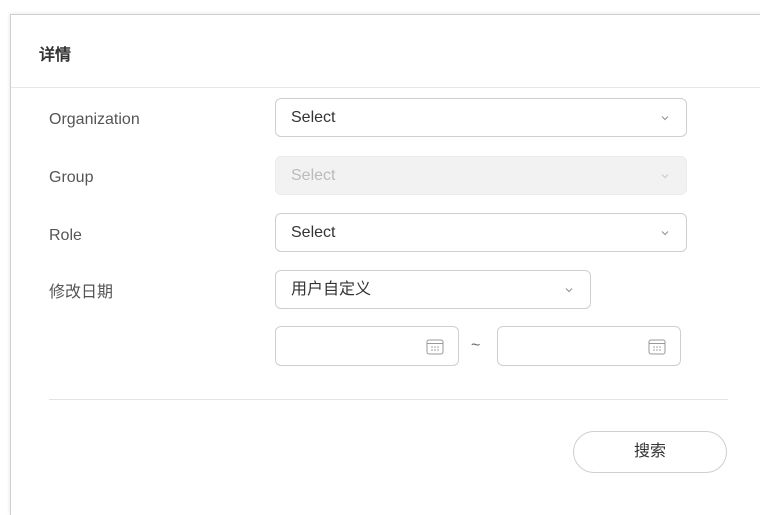 The height and width of the screenshot is (515, 760). I want to click on group-select: Select, so click(481, 175).